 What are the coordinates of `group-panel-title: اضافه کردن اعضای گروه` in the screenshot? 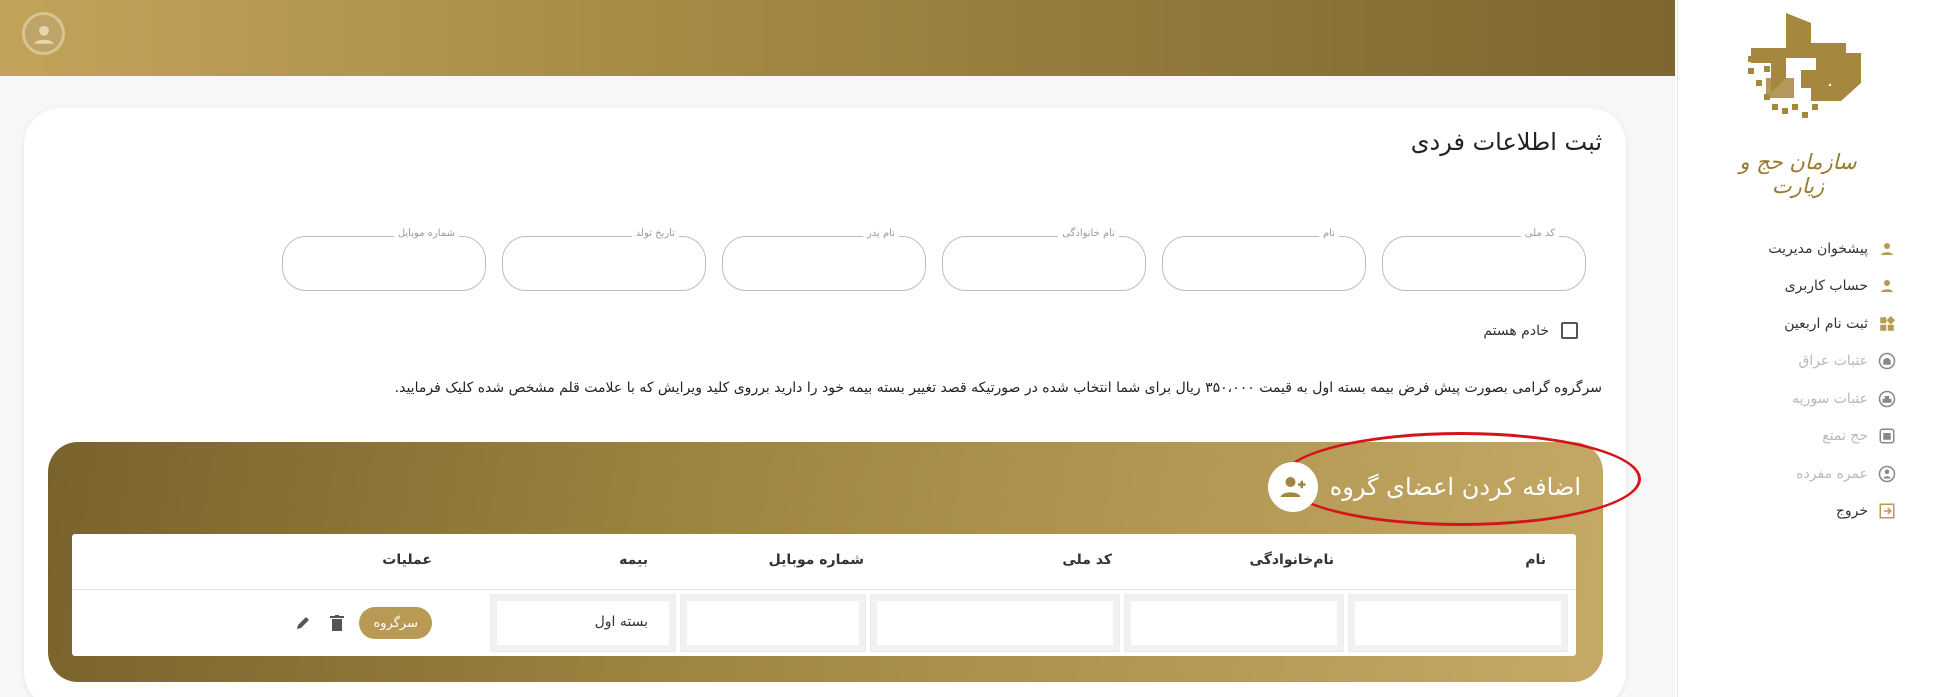 It's located at (1455, 487).